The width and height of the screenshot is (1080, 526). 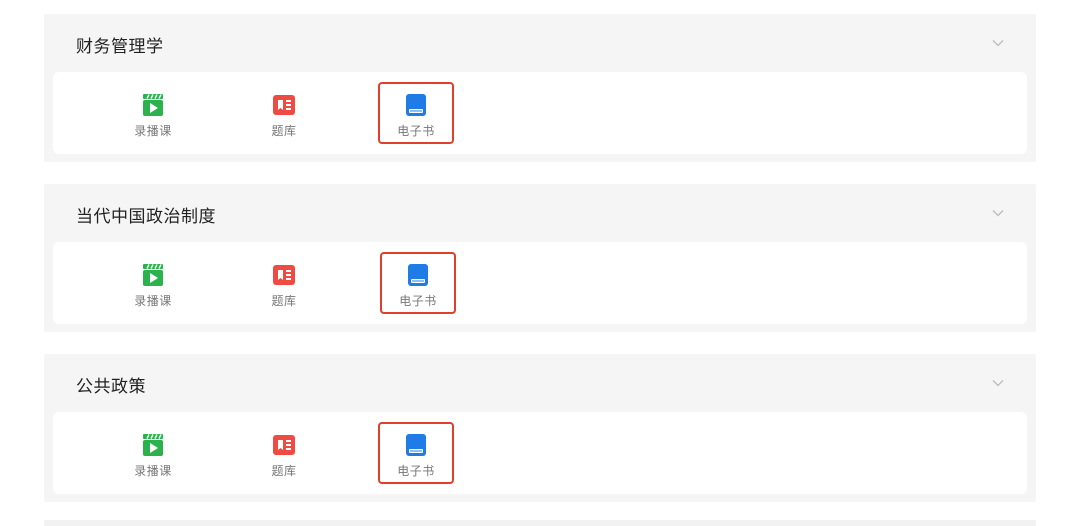 What do you see at coordinates (146, 217) in the screenshot?
I see `course-title: 当代中国政治制度` at bounding box center [146, 217].